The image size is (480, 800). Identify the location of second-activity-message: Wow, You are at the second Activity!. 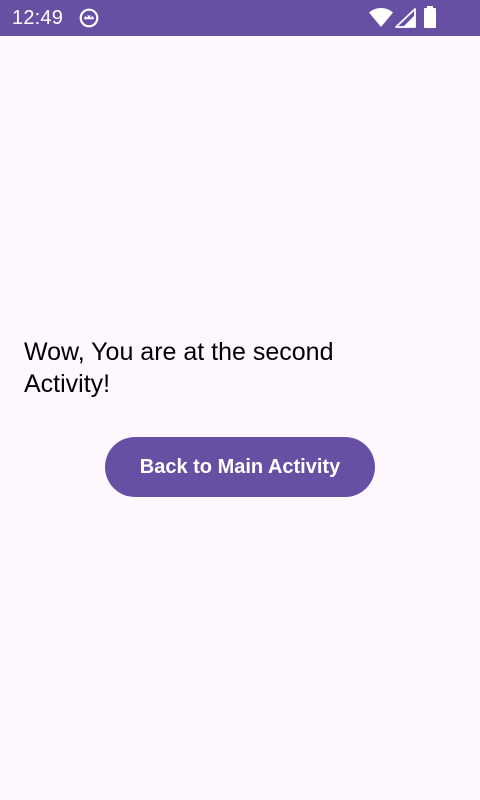
(179, 368).